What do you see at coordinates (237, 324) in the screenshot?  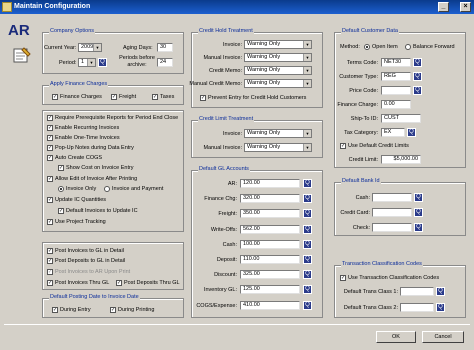 I see `bottom-divider` at bounding box center [237, 324].